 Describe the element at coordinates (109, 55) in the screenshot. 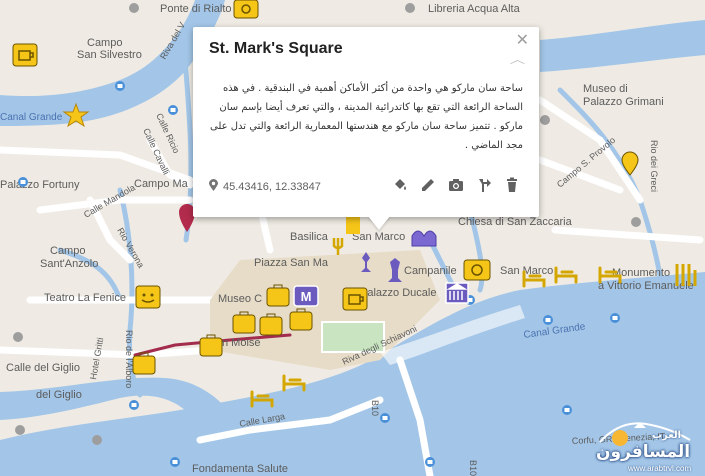

I see `label-campo-san-silvestro-2: San Silvestro` at that location.